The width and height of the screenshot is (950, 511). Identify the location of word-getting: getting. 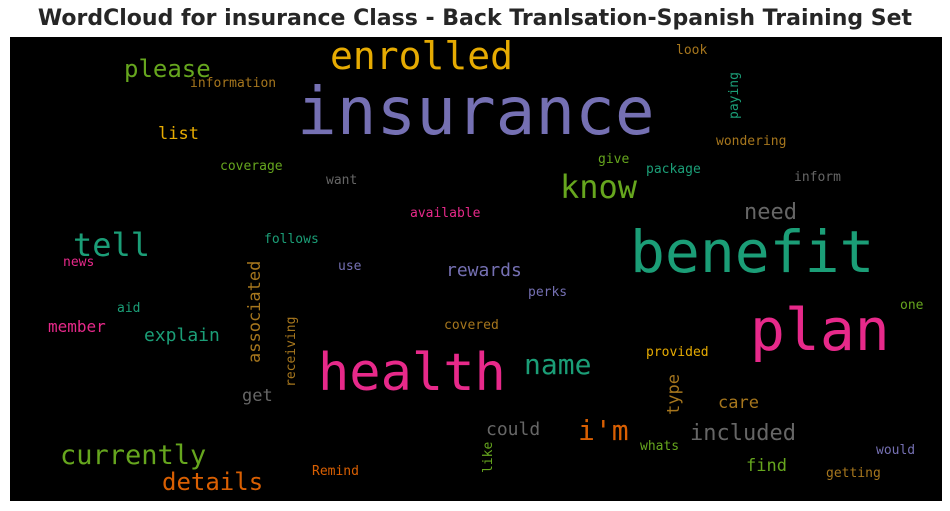
(853, 473).